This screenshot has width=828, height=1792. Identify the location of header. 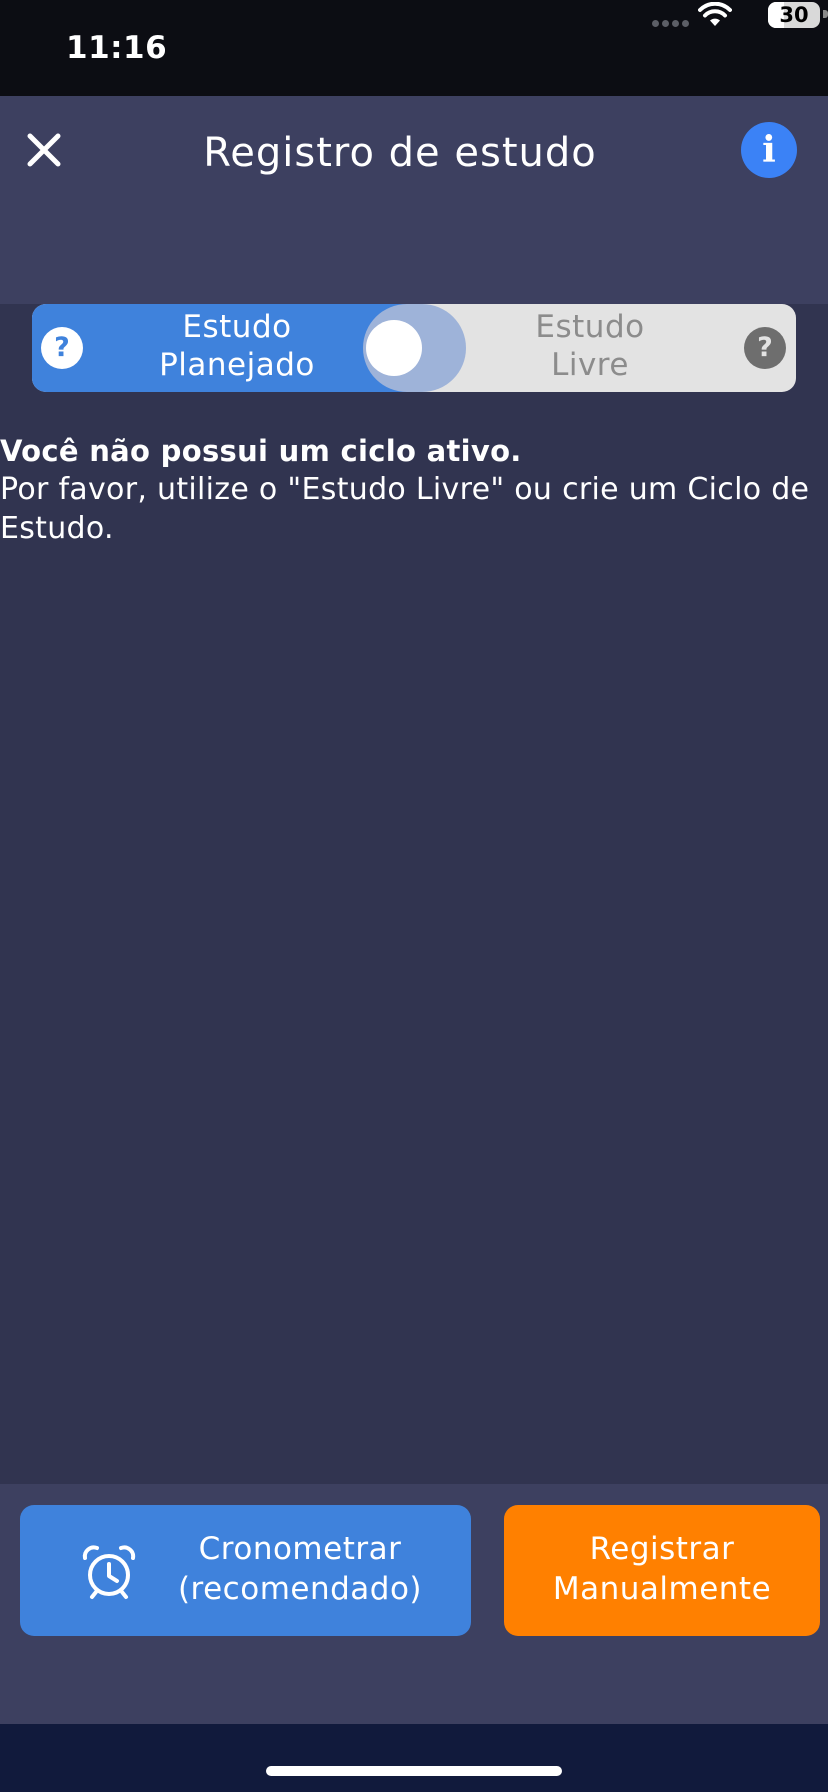
(414, 200).